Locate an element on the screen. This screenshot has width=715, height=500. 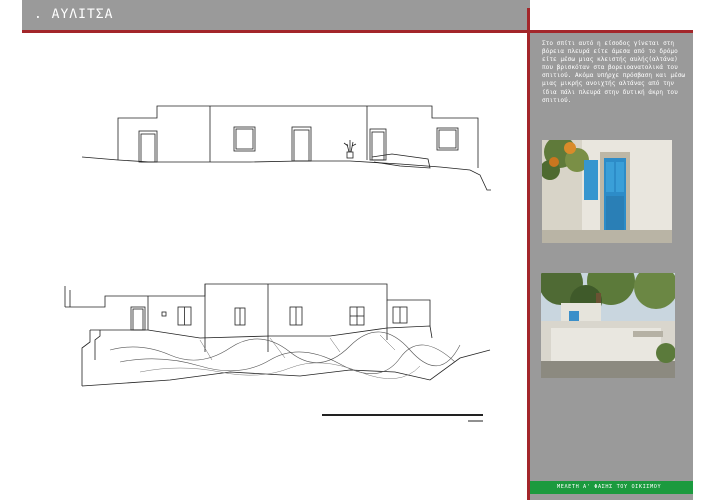
footer-caption: ΜΕΛΕΤΗ Α' ΦΑΣΗΣ ΤΟΥ ΟΙΚΙΣΜΟΥ is located at coordinates (609, 487).